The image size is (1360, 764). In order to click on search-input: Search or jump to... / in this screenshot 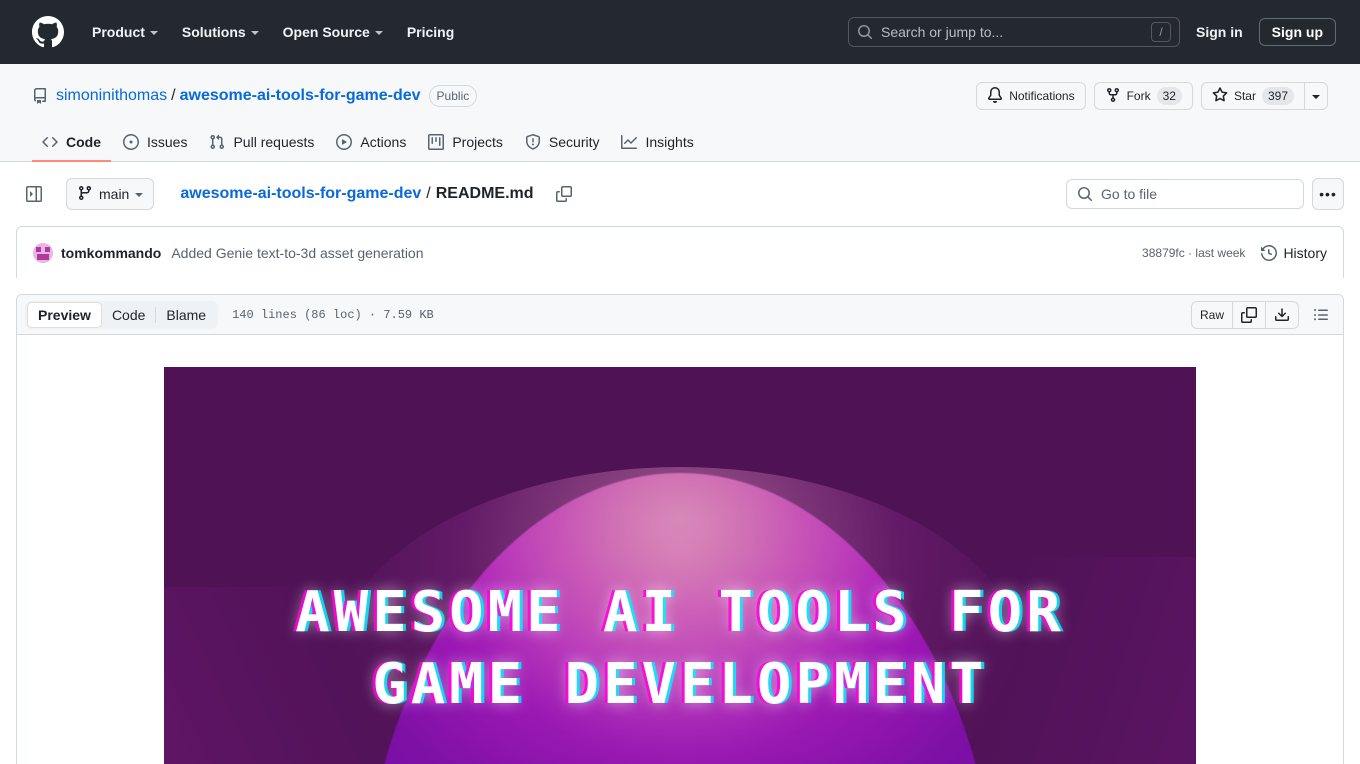, I will do `click(1014, 32)`.